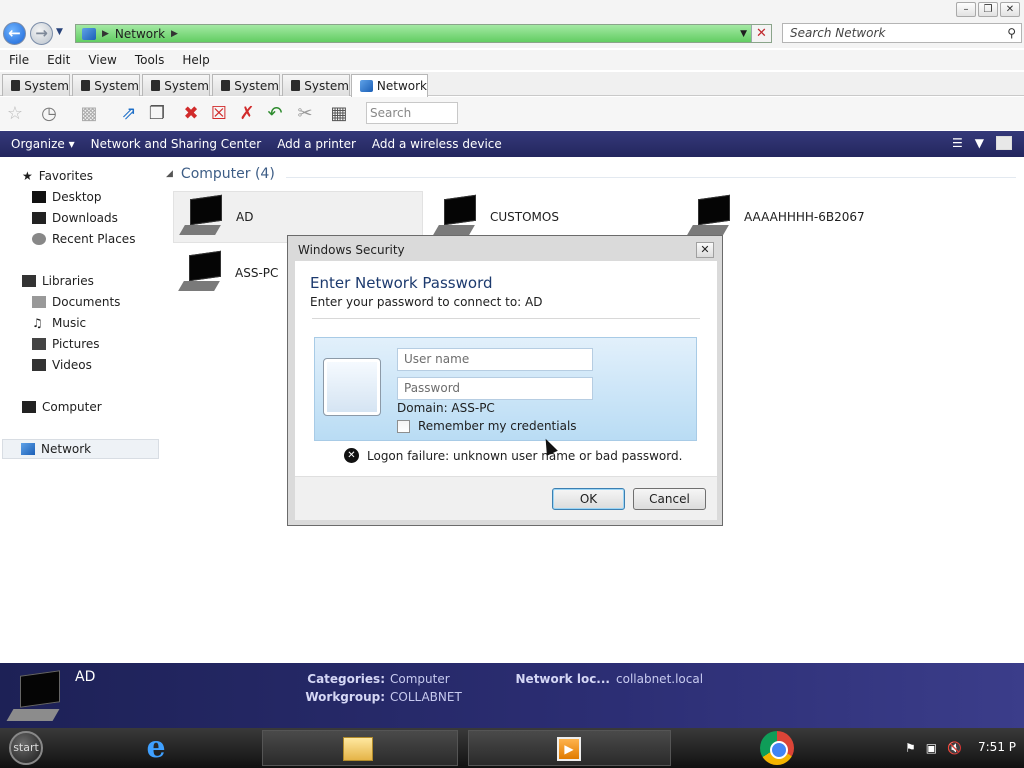 The height and width of the screenshot is (768, 1024). I want to click on tab-system-2: System, so click(106, 85).